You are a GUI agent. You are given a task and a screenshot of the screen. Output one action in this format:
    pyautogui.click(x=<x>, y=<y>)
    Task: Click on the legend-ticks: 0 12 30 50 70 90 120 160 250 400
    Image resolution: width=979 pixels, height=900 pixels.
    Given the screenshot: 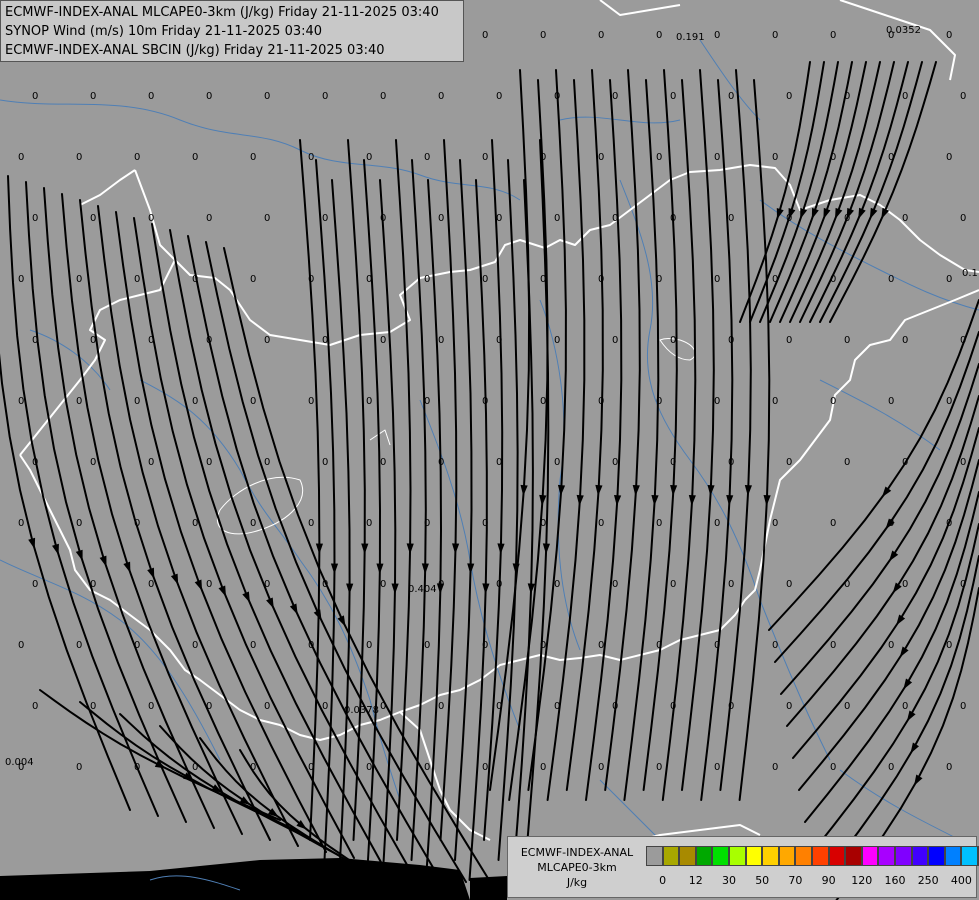 What is the action you would take?
    pyautogui.click(x=811, y=881)
    